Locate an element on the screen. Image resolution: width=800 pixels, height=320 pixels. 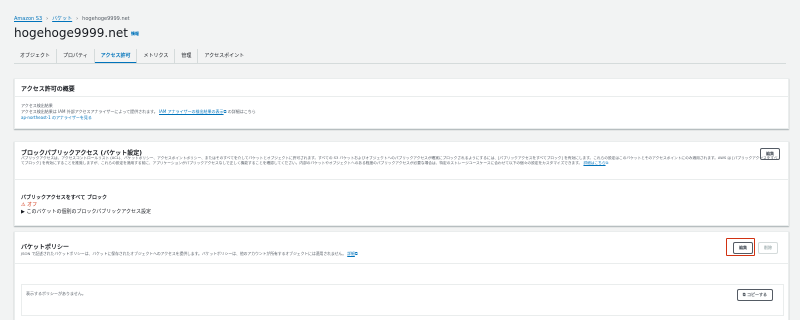
analyzer-desc-text: アクセス検出結果は IAM 外部アクセスアナライザーによって提供されます。 is located at coordinates (89, 111).